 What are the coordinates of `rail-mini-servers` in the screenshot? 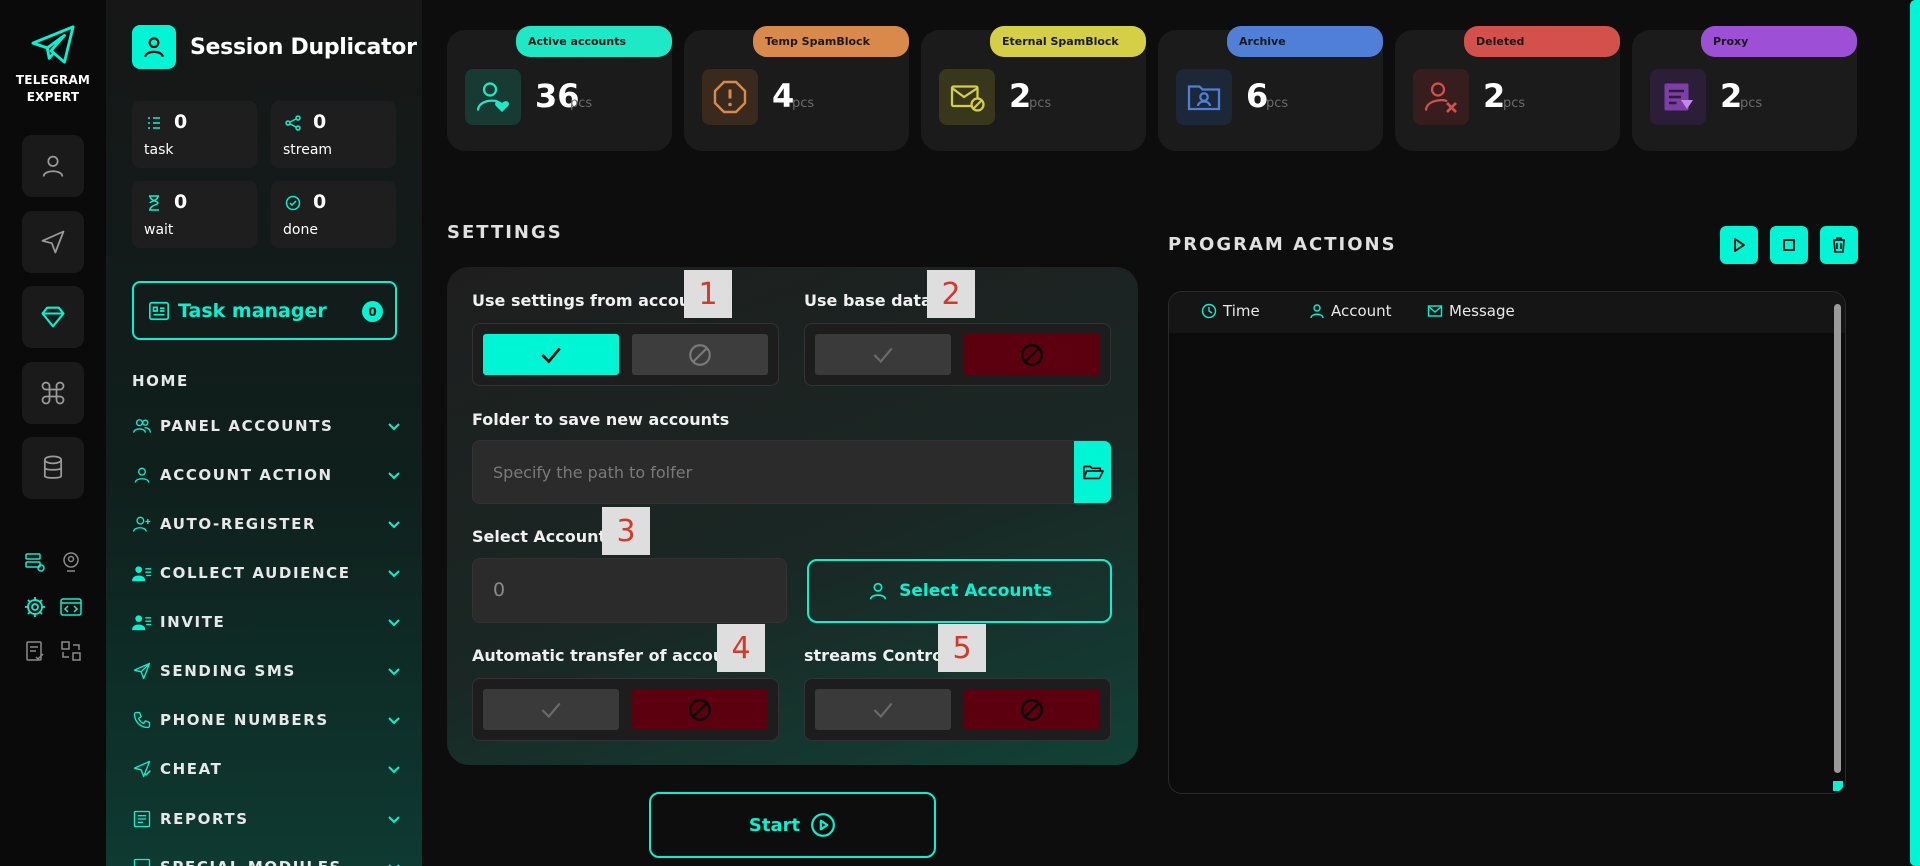 It's located at (35, 562).